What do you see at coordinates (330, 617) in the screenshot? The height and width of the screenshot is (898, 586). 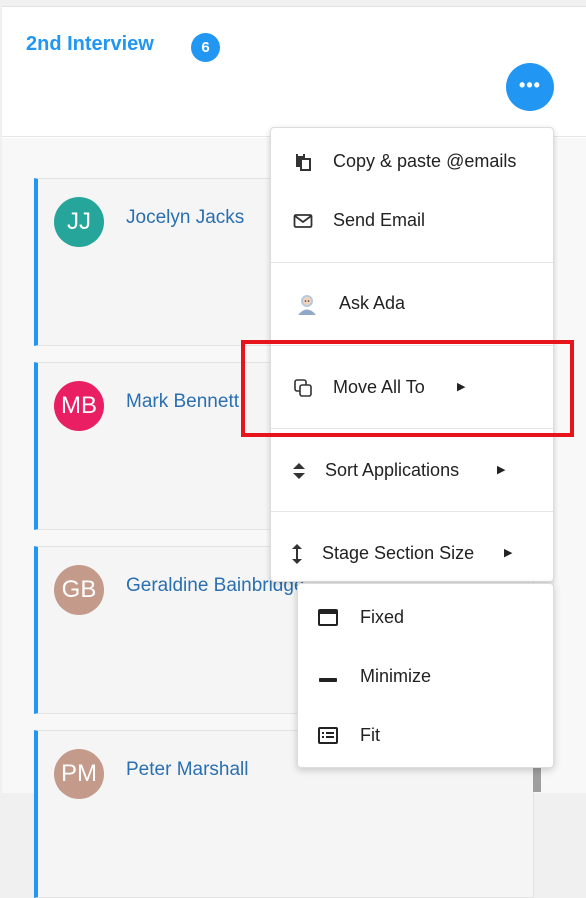 I see `window-icon` at bounding box center [330, 617].